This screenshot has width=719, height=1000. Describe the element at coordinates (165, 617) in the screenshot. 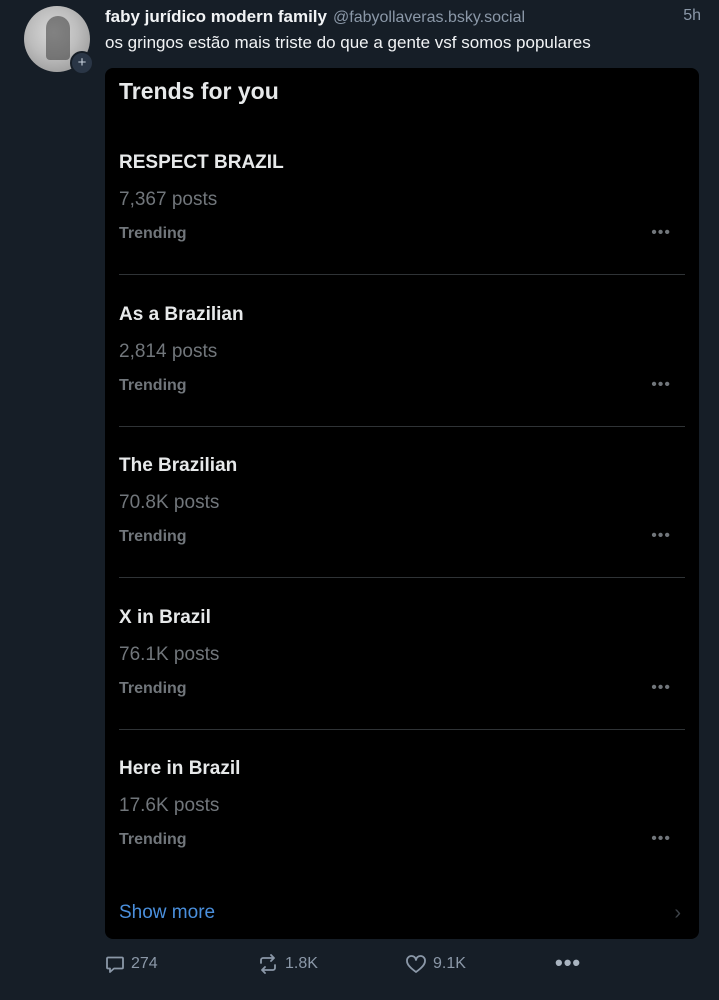

I see `trend-name: X in Brazil` at that location.